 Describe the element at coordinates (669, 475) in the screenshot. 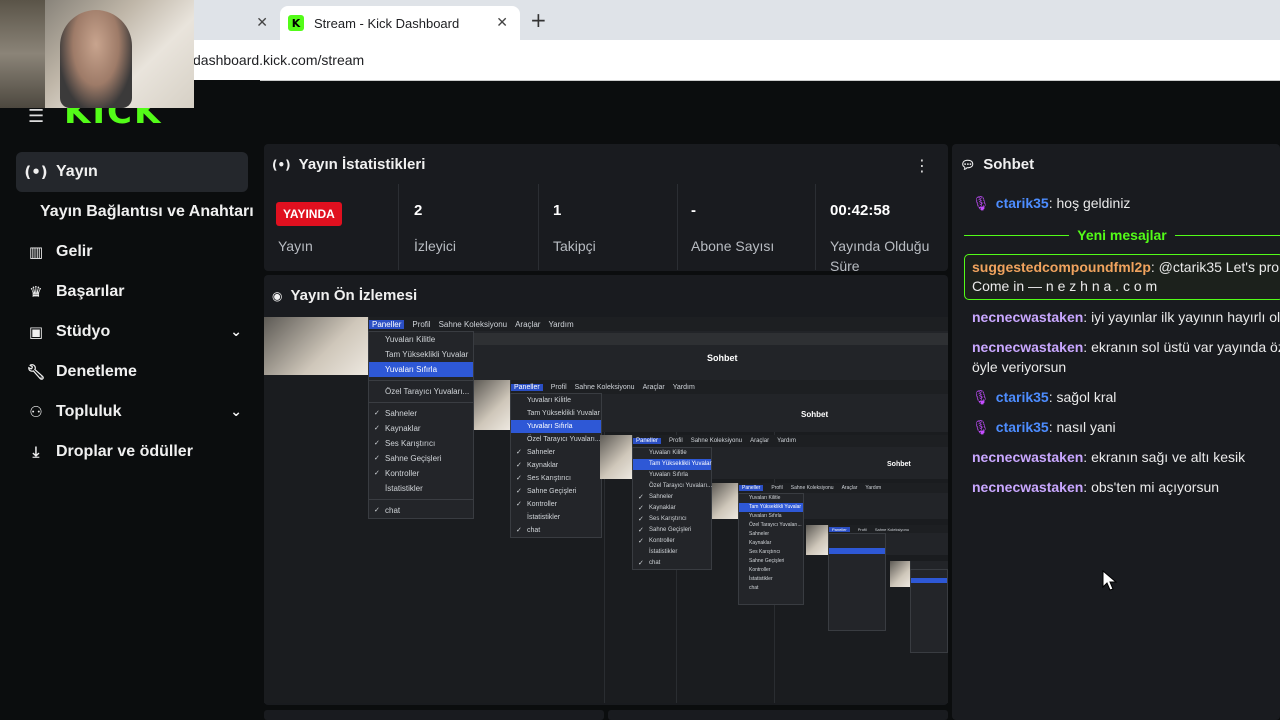

I see `dropdown-item: Yuvaları Sıfırla` at that location.